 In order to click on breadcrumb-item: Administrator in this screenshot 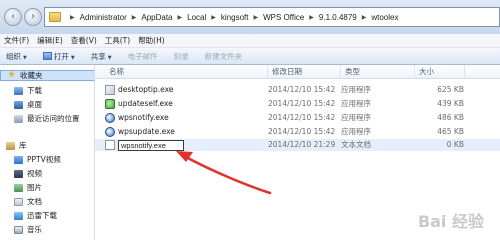, I will do `click(103, 17)`.